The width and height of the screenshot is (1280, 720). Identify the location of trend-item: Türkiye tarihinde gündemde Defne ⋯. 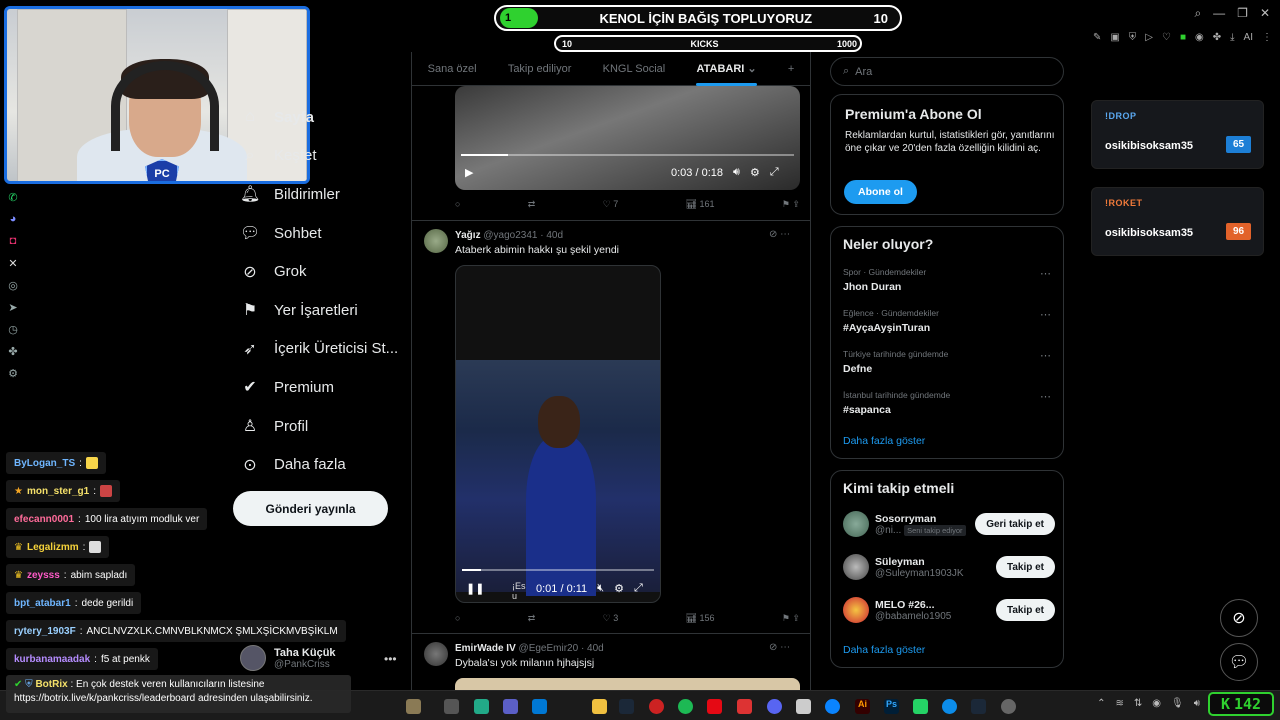
(949, 362).